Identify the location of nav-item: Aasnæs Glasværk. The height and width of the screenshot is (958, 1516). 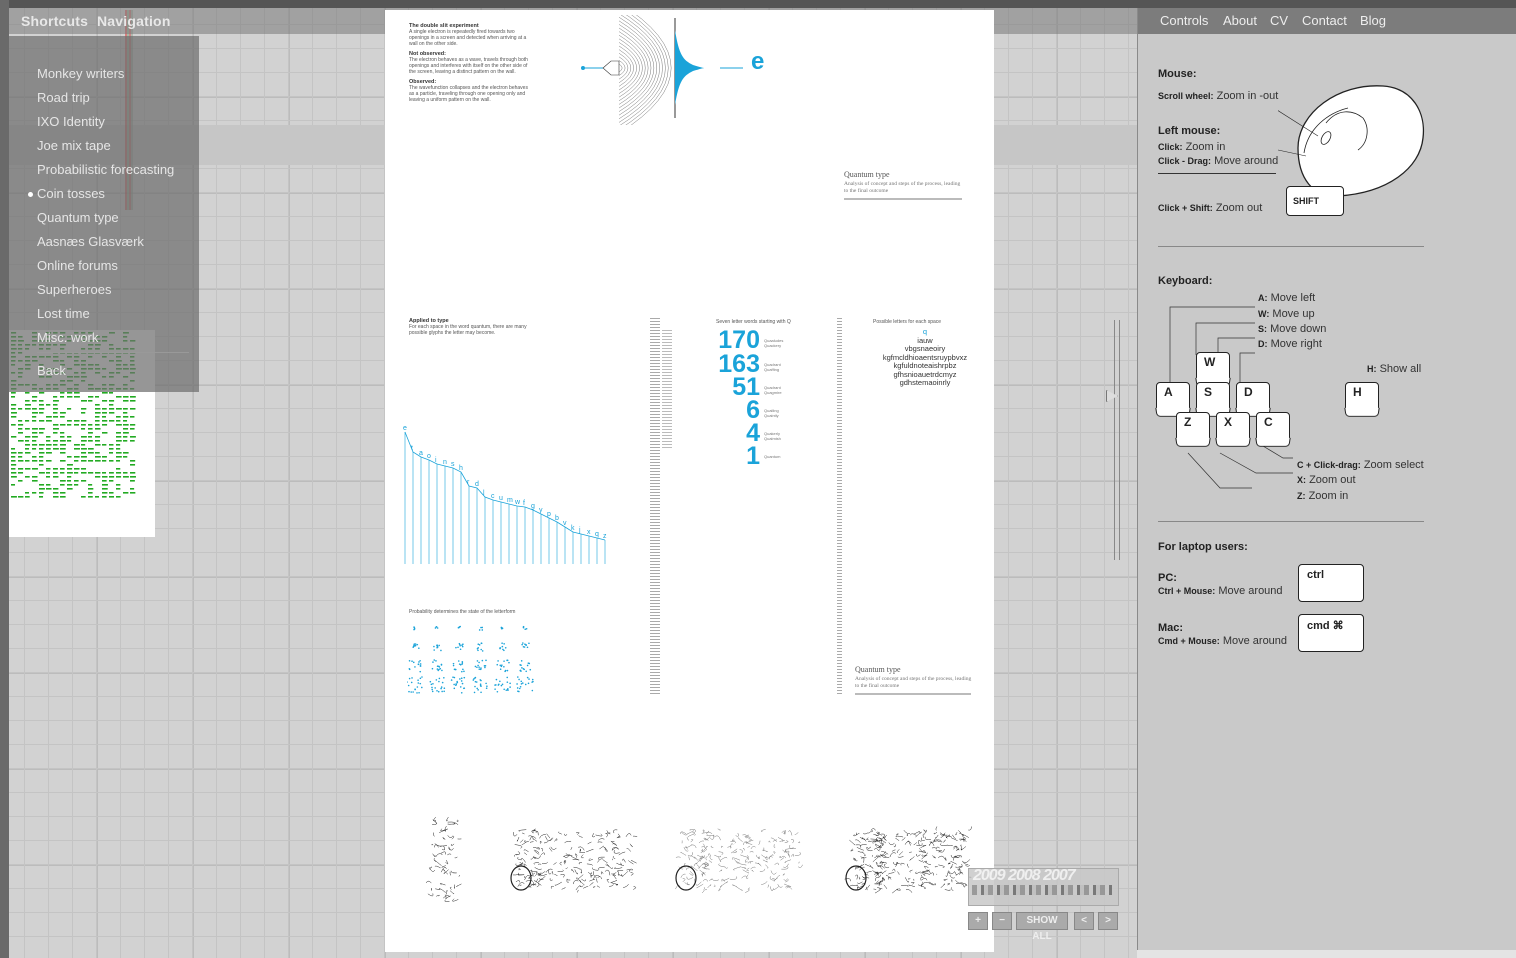
(105, 246).